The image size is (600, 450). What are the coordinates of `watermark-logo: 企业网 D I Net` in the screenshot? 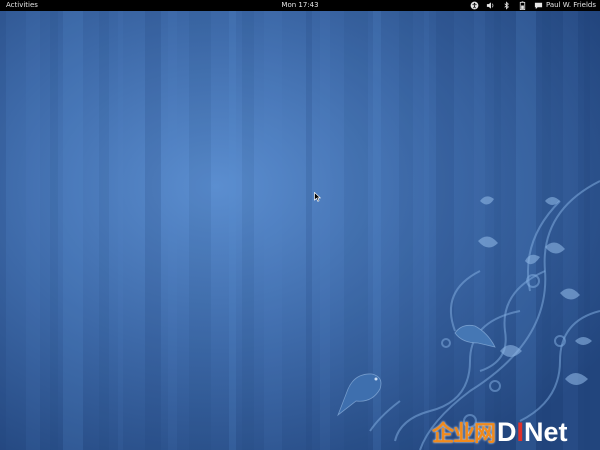 It's located at (516, 431).